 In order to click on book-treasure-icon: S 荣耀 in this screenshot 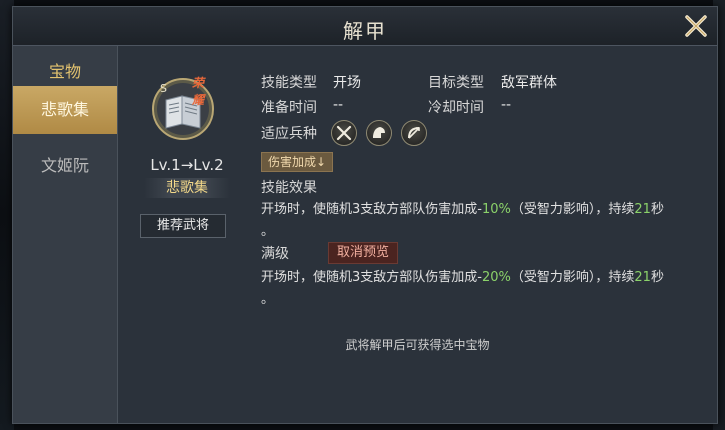, I will do `click(183, 108)`.